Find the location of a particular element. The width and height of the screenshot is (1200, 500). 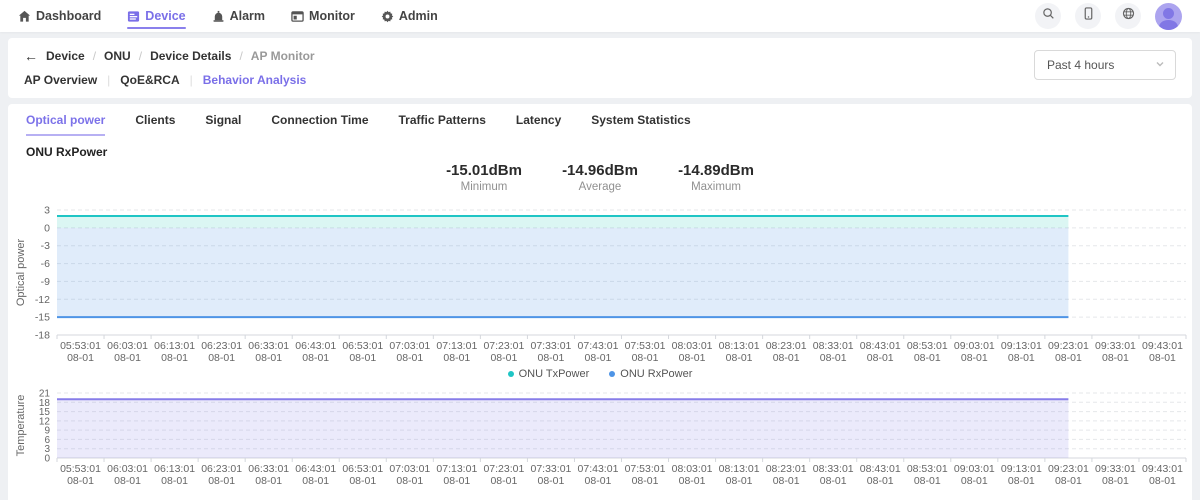

breadcrumb-back: Device is located at coordinates (65, 56).